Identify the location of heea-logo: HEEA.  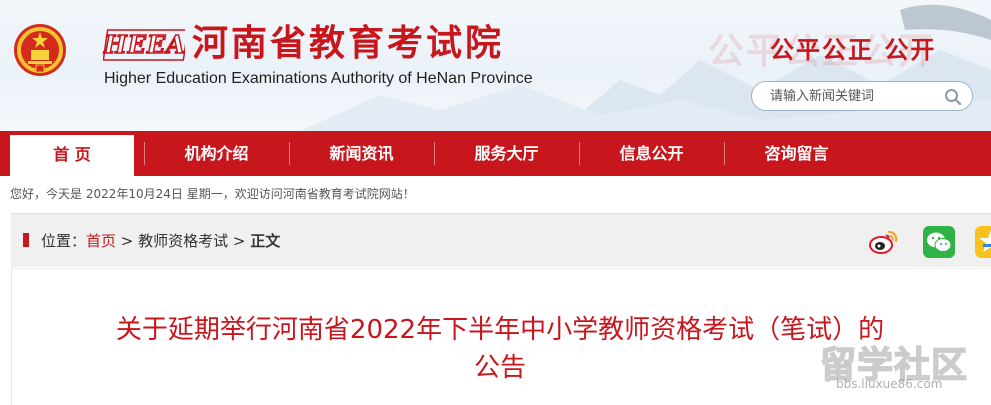
(144, 44).